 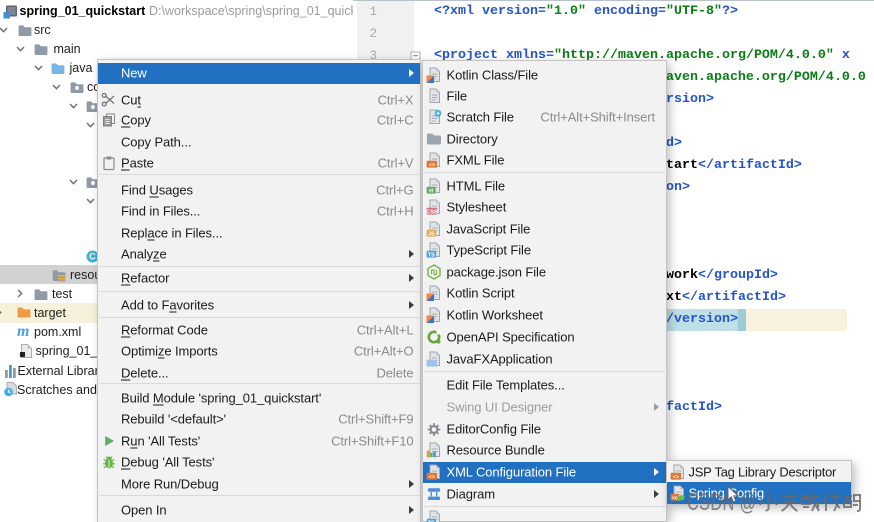 What do you see at coordinates (431, 255) in the screenshot?
I see `svg-text: TS` at bounding box center [431, 255].